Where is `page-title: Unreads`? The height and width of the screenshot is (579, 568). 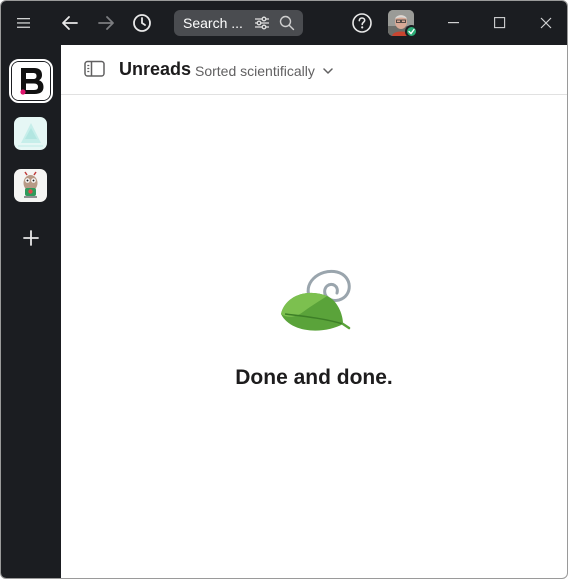 page-title: Unreads is located at coordinates (155, 69).